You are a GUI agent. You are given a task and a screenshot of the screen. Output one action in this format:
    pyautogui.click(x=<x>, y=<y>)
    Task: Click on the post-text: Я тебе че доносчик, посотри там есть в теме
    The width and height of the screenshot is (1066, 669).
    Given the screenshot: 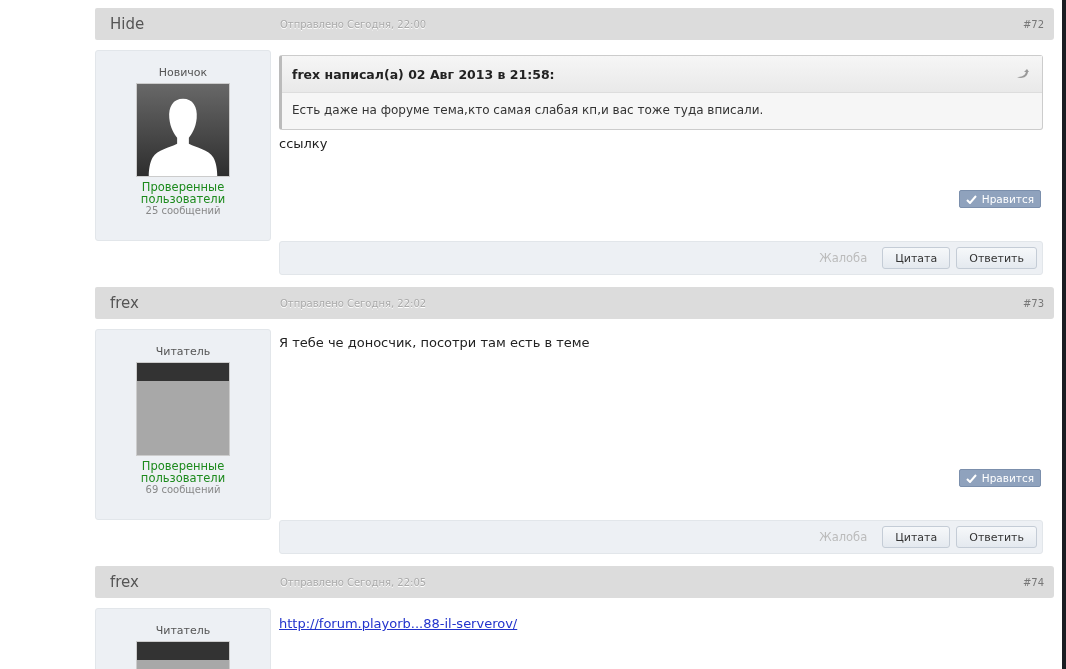 What is the action you would take?
    pyautogui.click(x=435, y=342)
    